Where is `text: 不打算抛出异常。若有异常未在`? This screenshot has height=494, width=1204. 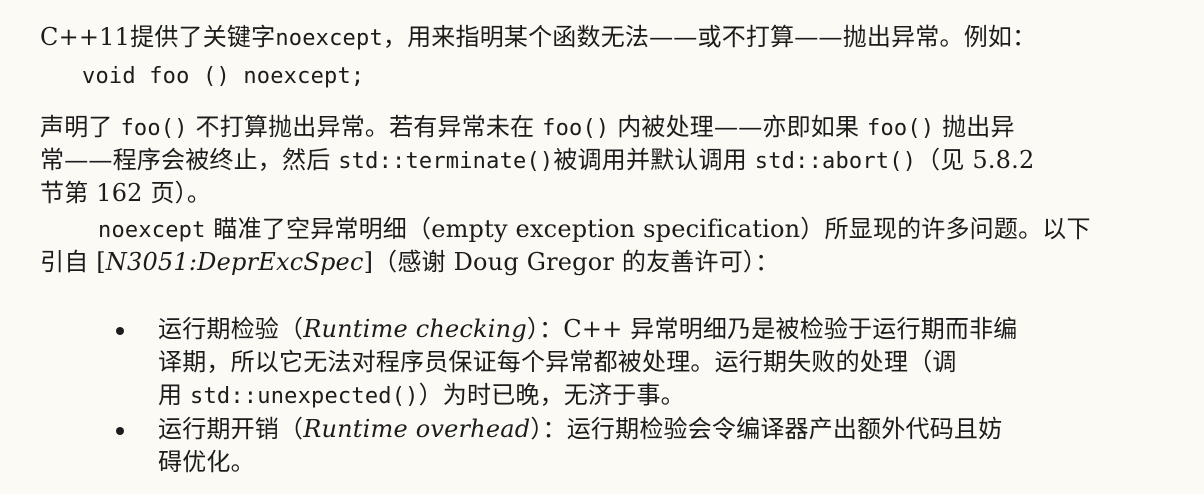
text: 不打算抛出异常。若有异常未在 is located at coordinates (365, 127).